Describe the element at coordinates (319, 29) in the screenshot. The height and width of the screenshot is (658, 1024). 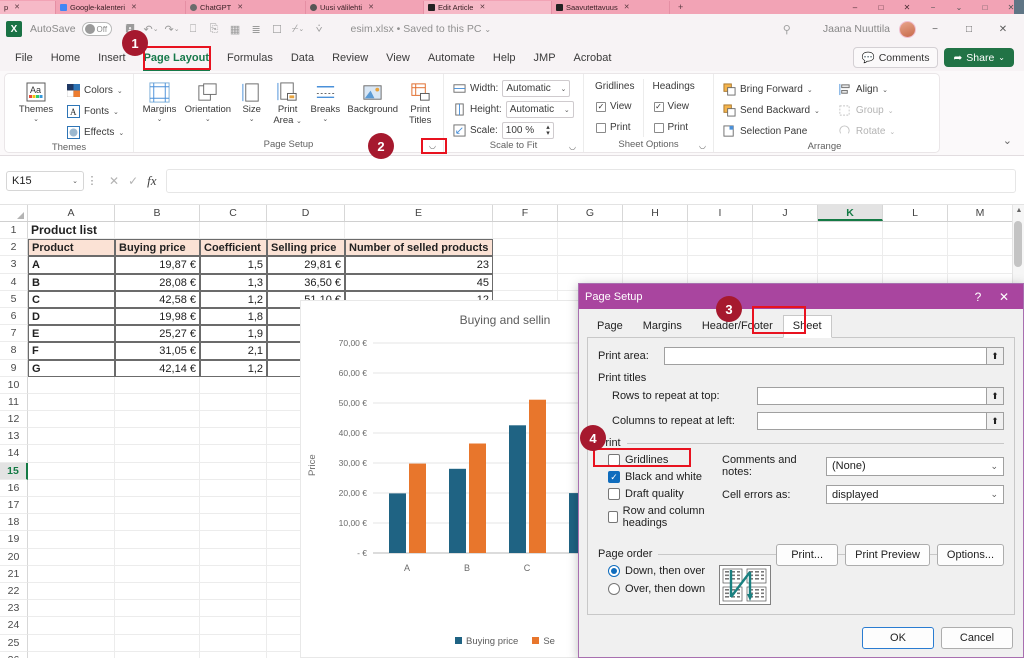
I see `more-commands-icon: ⩒` at that location.